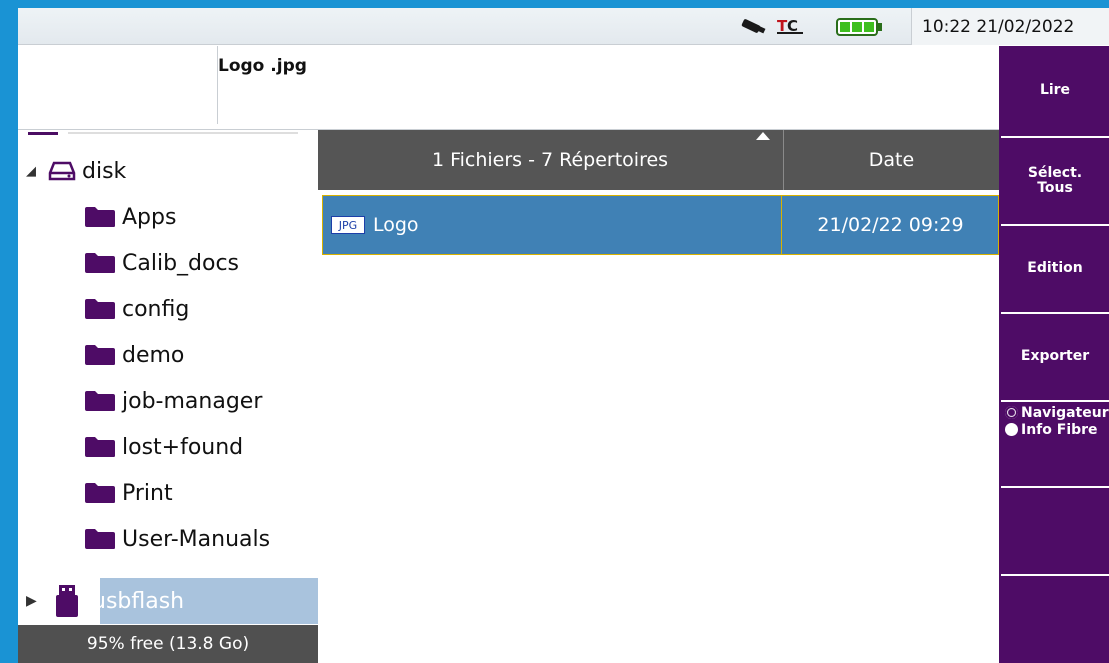 The image size is (1109, 663). What do you see at coordinates (396, 225) in the screenshot?
I see `file-name: Logo` at bounding box center [396, 225].